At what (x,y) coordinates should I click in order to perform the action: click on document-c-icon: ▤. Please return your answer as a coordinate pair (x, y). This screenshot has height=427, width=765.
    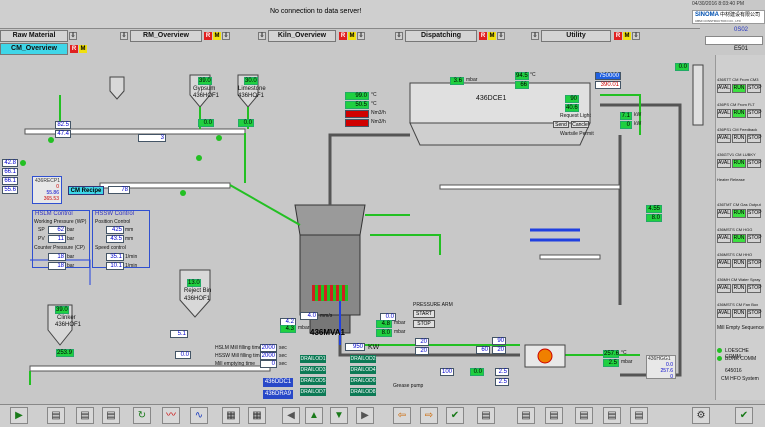
    Looking at the image, I should click on (85, 415).